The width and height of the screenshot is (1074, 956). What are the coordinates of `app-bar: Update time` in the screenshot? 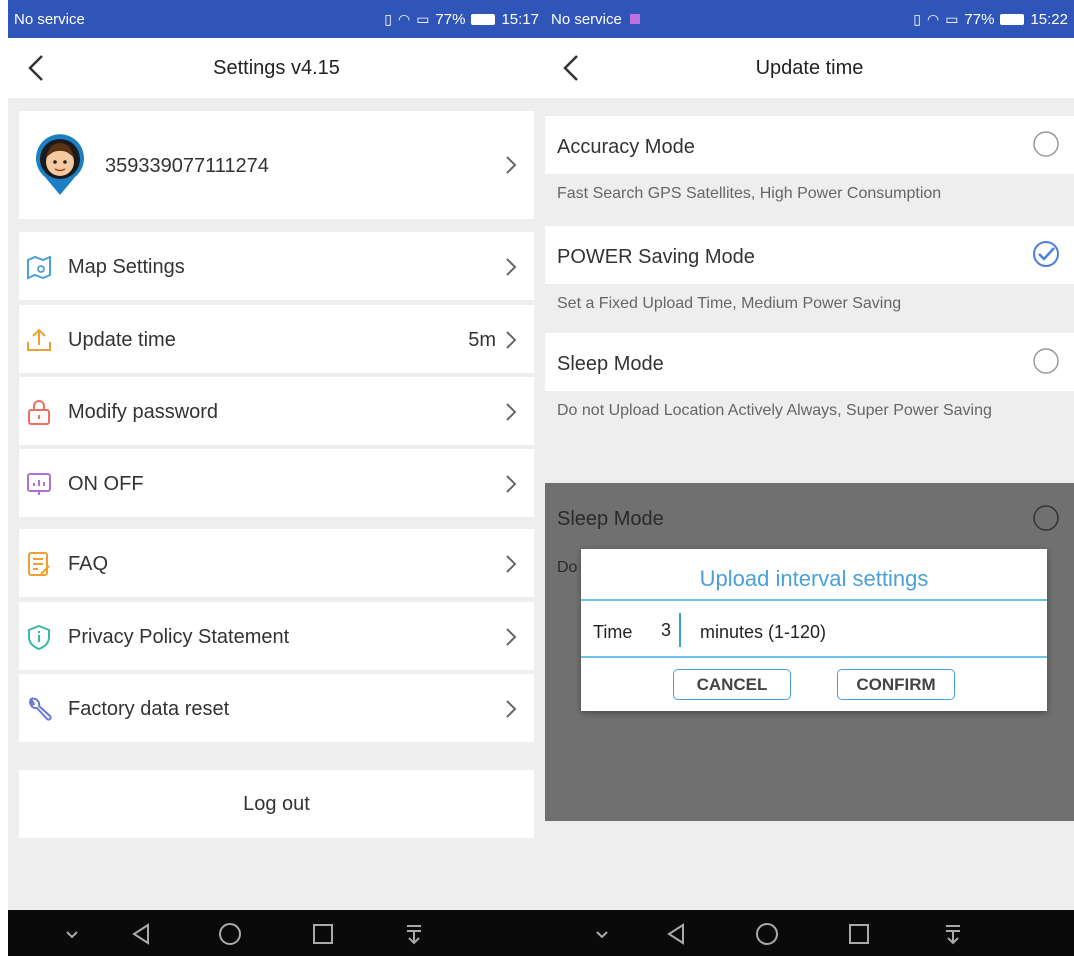 It's located at (809, 68).